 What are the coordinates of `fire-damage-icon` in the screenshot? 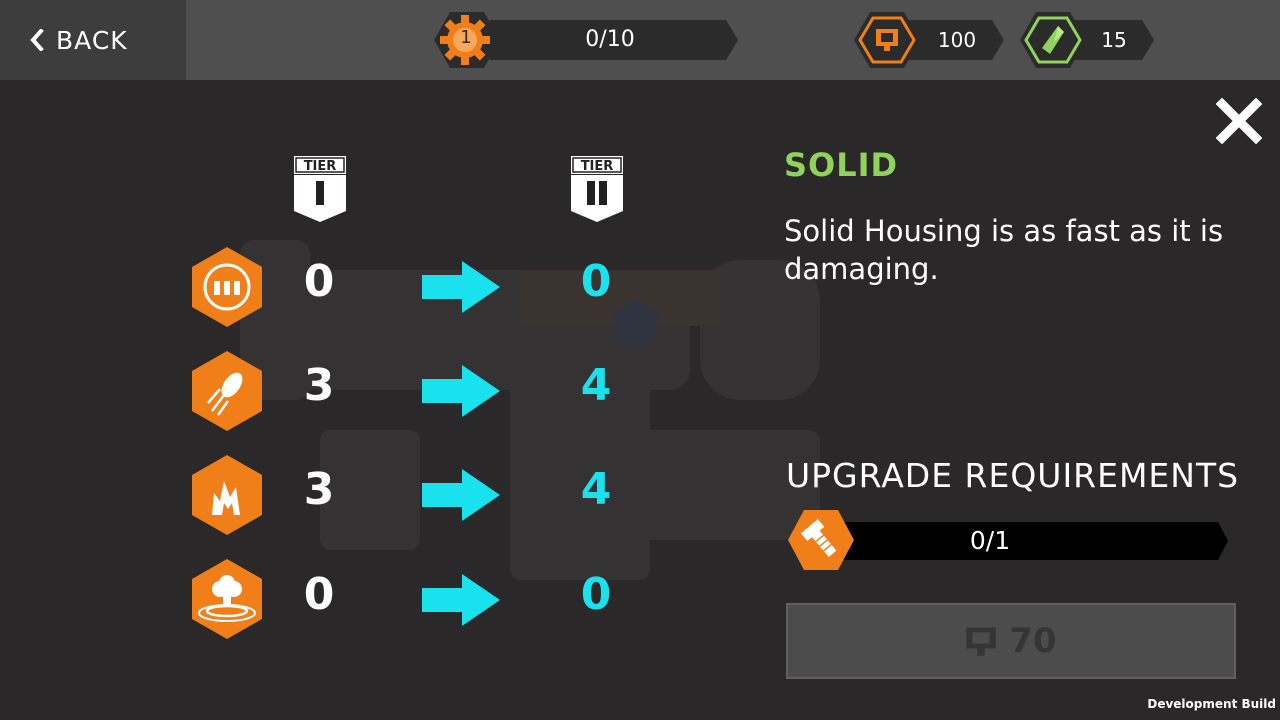 It's located at (227, 495).